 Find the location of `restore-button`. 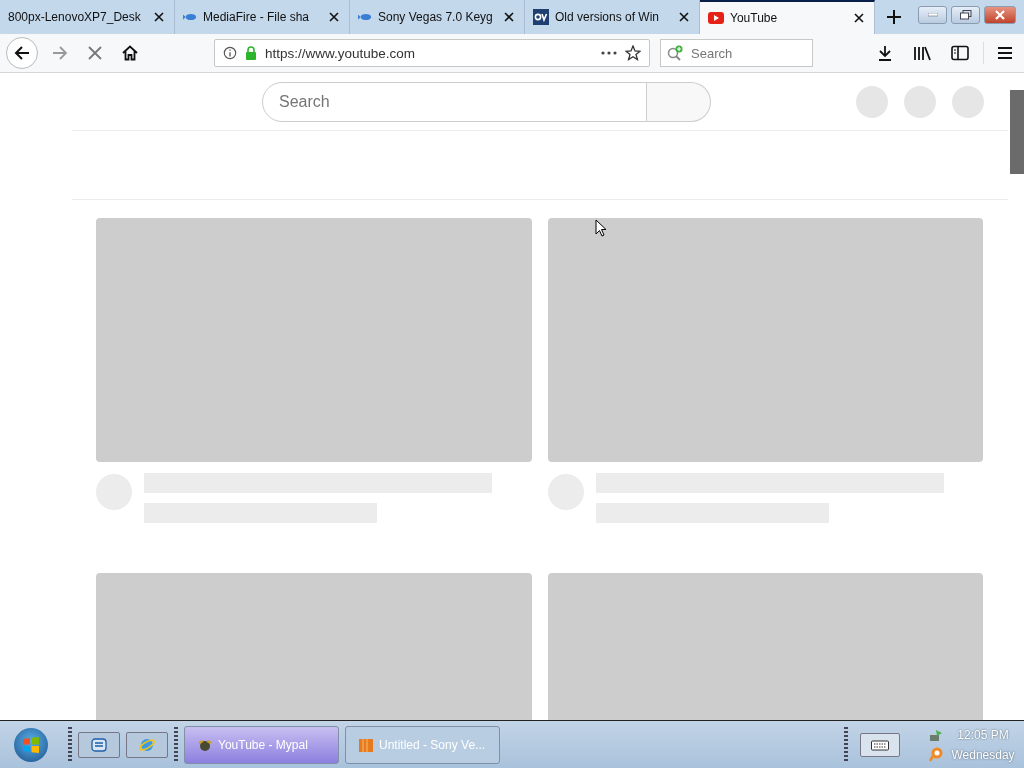

restore-button is located at coordinates (965, 15).